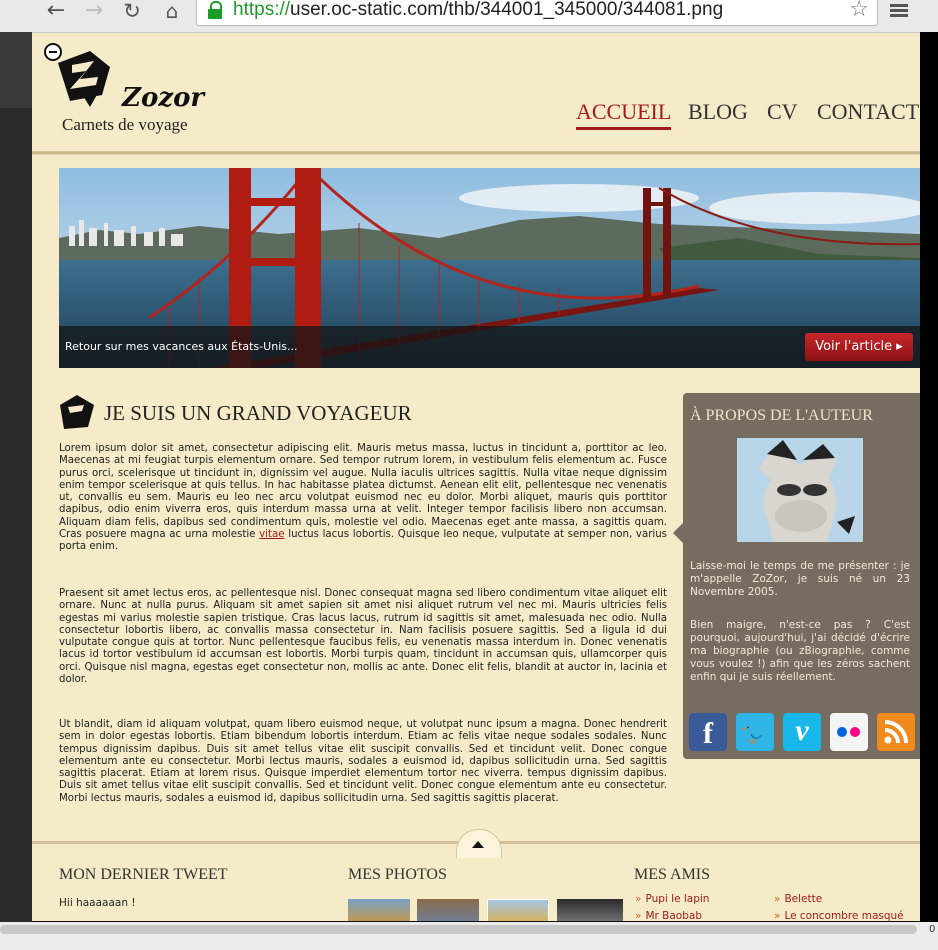 The height and width of the screenshot is (950, 938). I want to click on friend-name: Mr Baobab, so click(673, 915).